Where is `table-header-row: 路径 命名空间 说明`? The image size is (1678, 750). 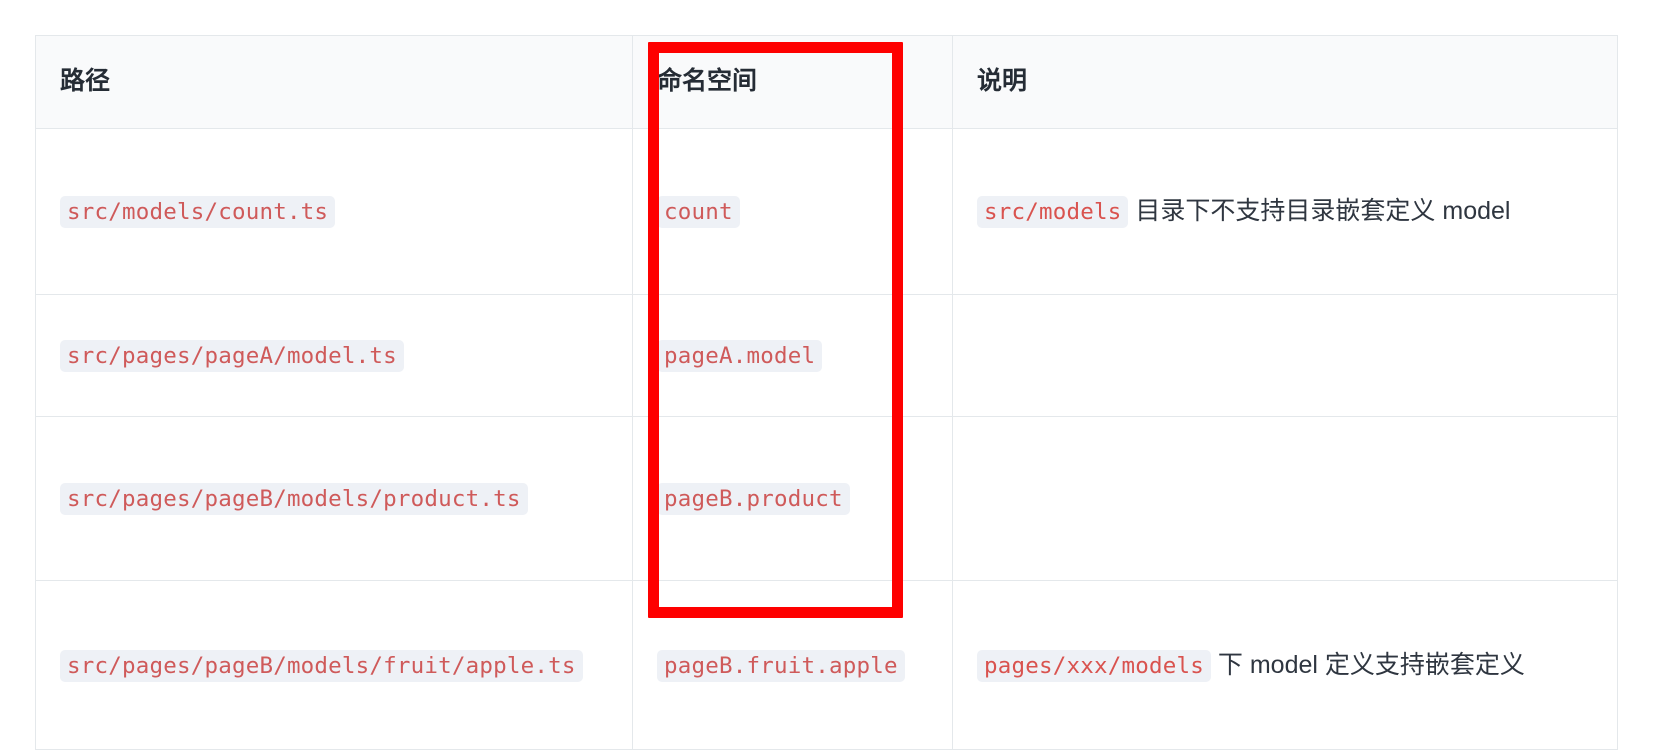 table-header-row: 路径 命名空间 说明 is located at coordinates (826, 82).